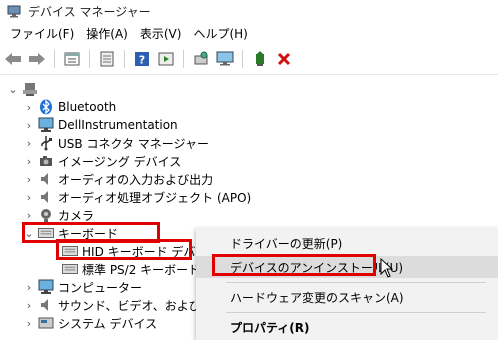 This screenshot has width=498, height=340. I want to click on scan-icon, so click(201, 59).